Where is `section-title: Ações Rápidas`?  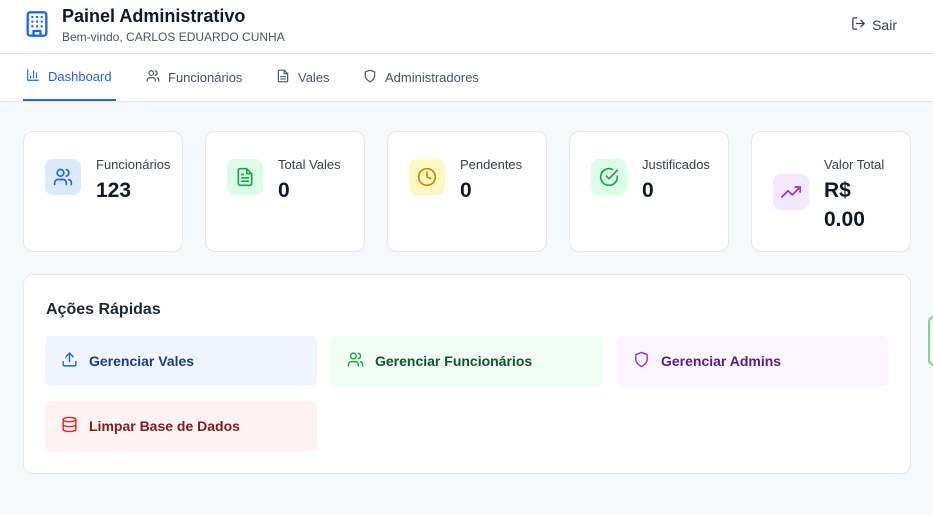
section-title: Ações Rápidas is located at coordinates (103, 309).